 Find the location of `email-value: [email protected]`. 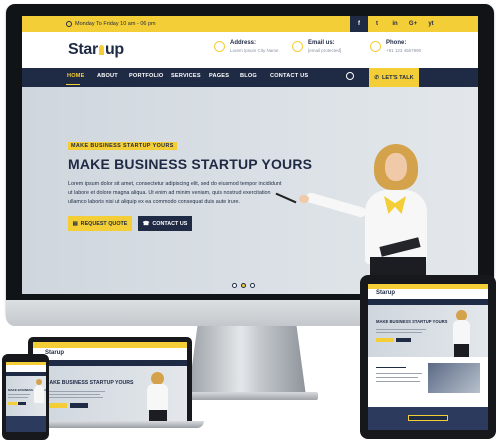

email-value: [email protected] is located at coordinates (324, 50).